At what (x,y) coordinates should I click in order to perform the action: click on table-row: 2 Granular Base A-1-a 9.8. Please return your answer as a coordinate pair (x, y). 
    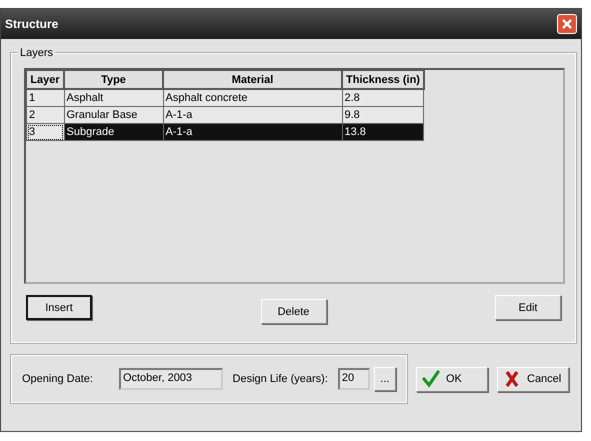
    Looking at the image, I should click on (225, 115).